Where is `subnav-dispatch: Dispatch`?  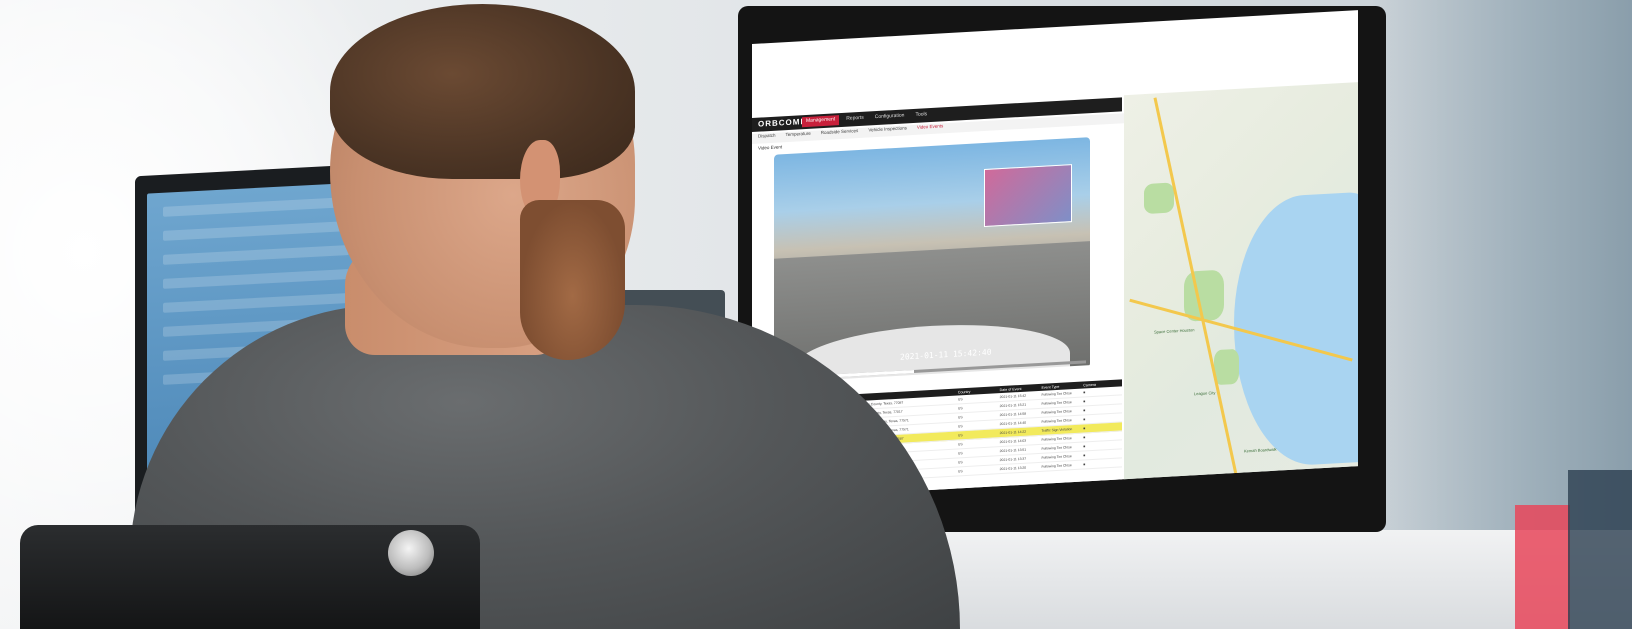
subnav-dispatch: Dispatch is located at coordinates (767, 138).